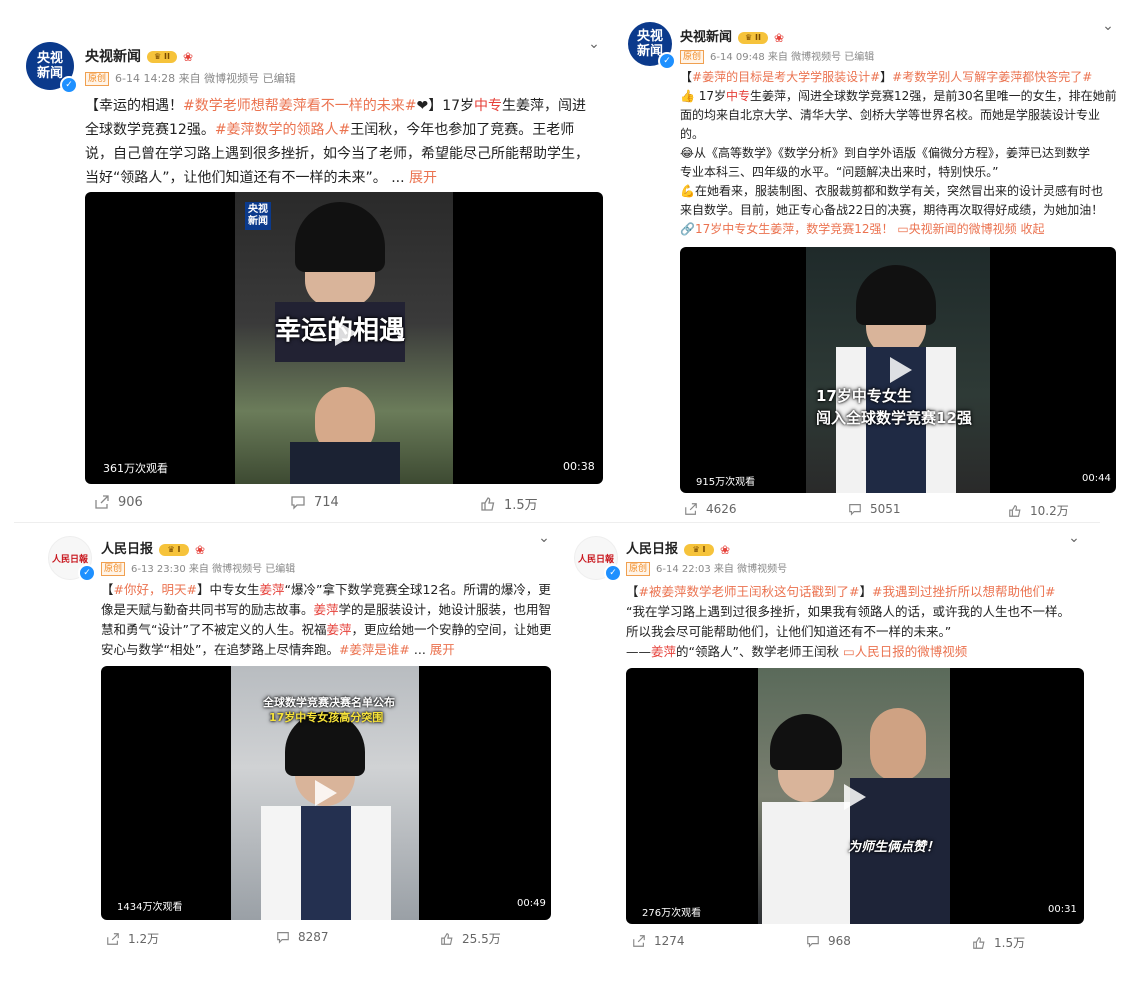 Image resolution: width=1140 pixels, height=989 pixels. I want to click on hashtag-link: #被姜萍数学老师王闰秋这句话戳到了#, so click(749, 591).